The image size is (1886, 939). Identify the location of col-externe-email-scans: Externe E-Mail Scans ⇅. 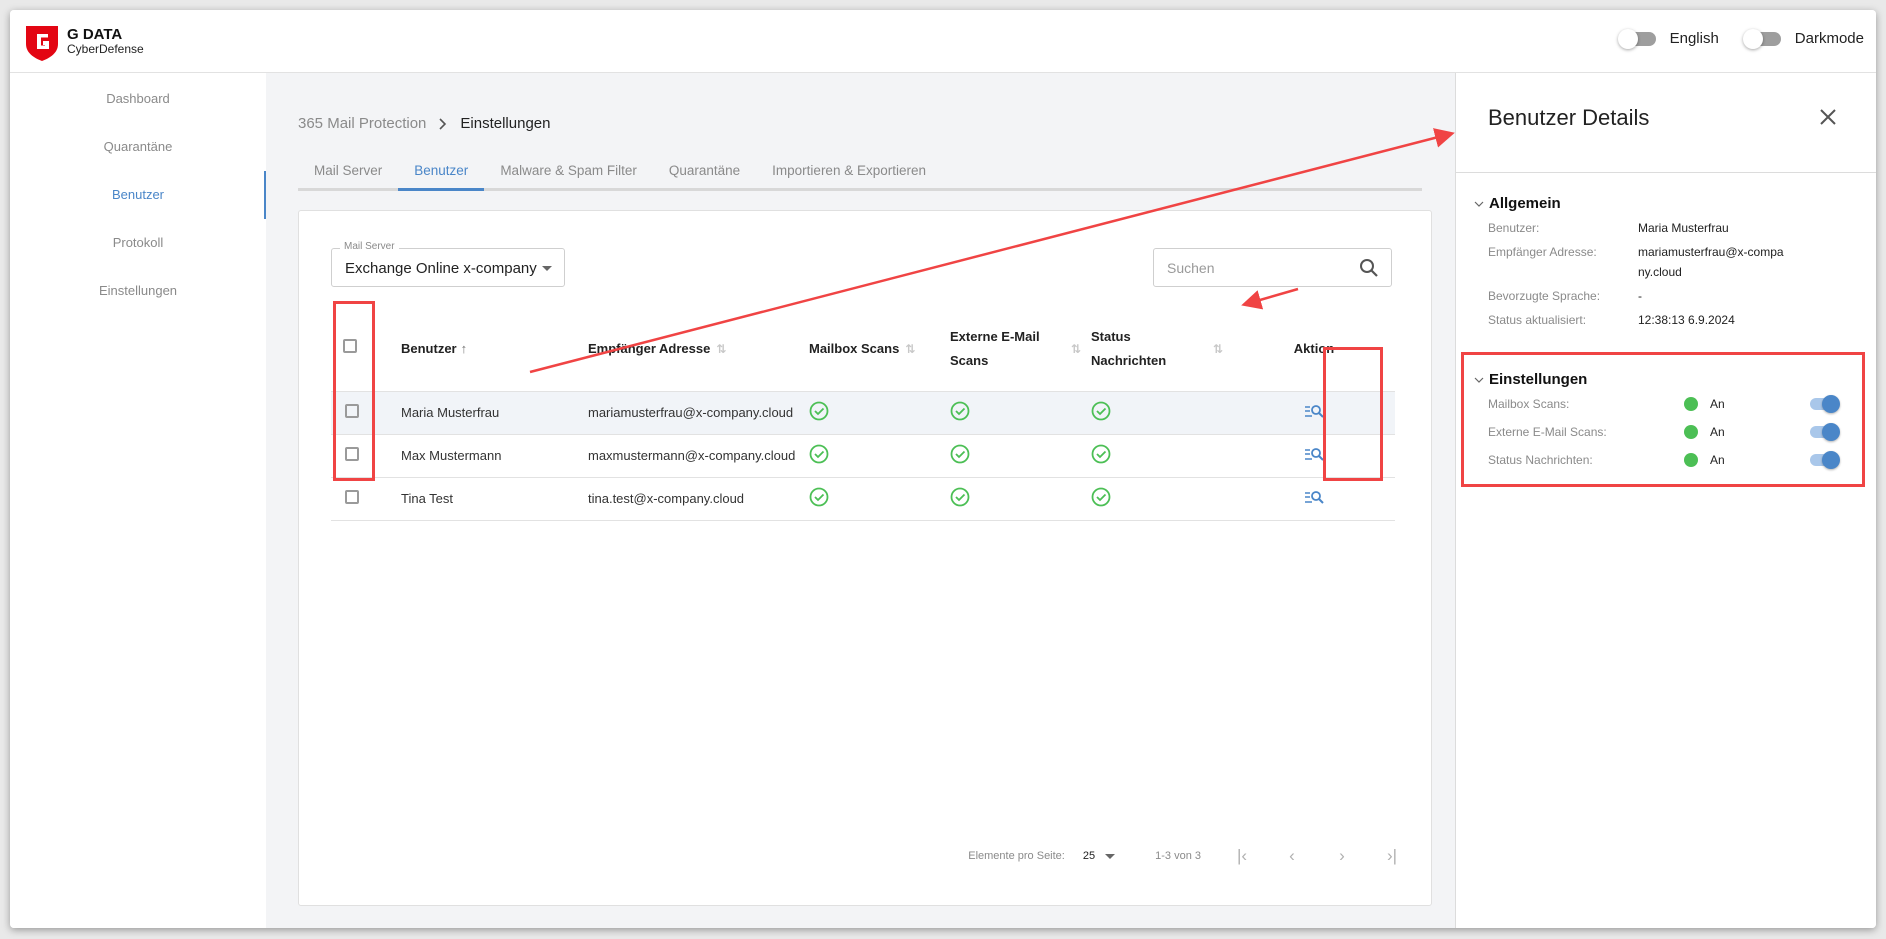
(1020, 349).